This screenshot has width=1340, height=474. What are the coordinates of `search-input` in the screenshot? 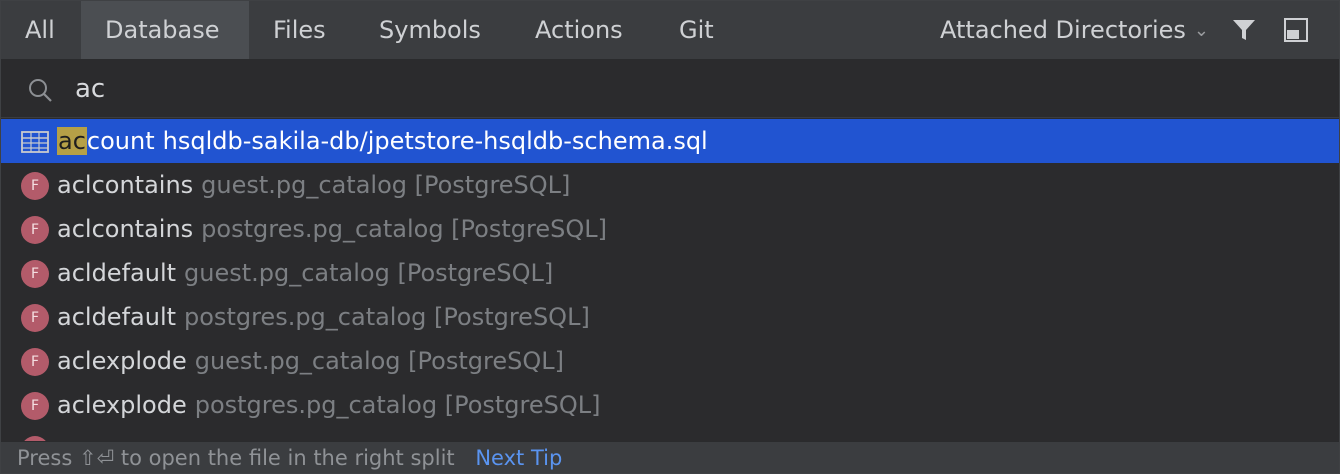 It's located at (375, 89).